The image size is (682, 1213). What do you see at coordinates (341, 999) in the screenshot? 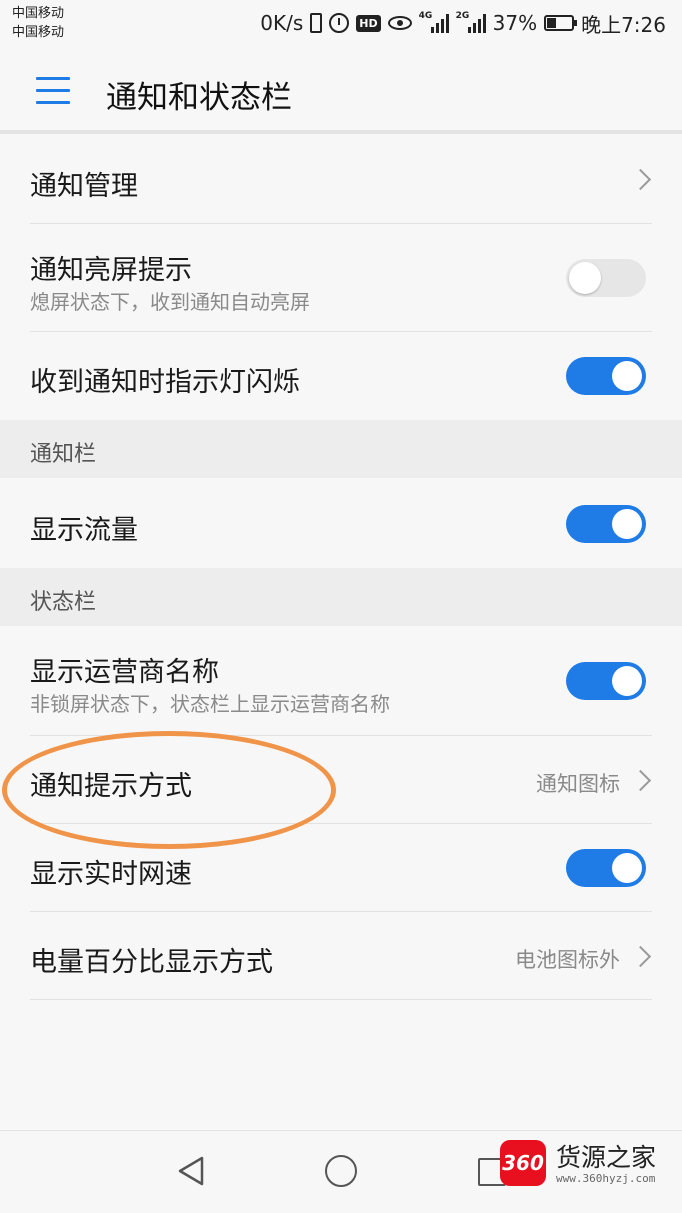
I see `divider` at bounding box center [341, 999].